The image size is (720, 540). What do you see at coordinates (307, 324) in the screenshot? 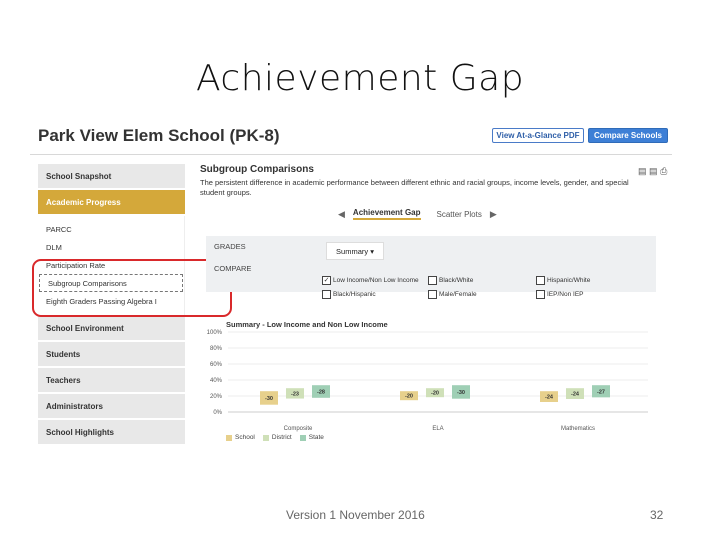
I see `chart-title: Summary - Low Income and Non Low Income` at bounding box center [307, 324].